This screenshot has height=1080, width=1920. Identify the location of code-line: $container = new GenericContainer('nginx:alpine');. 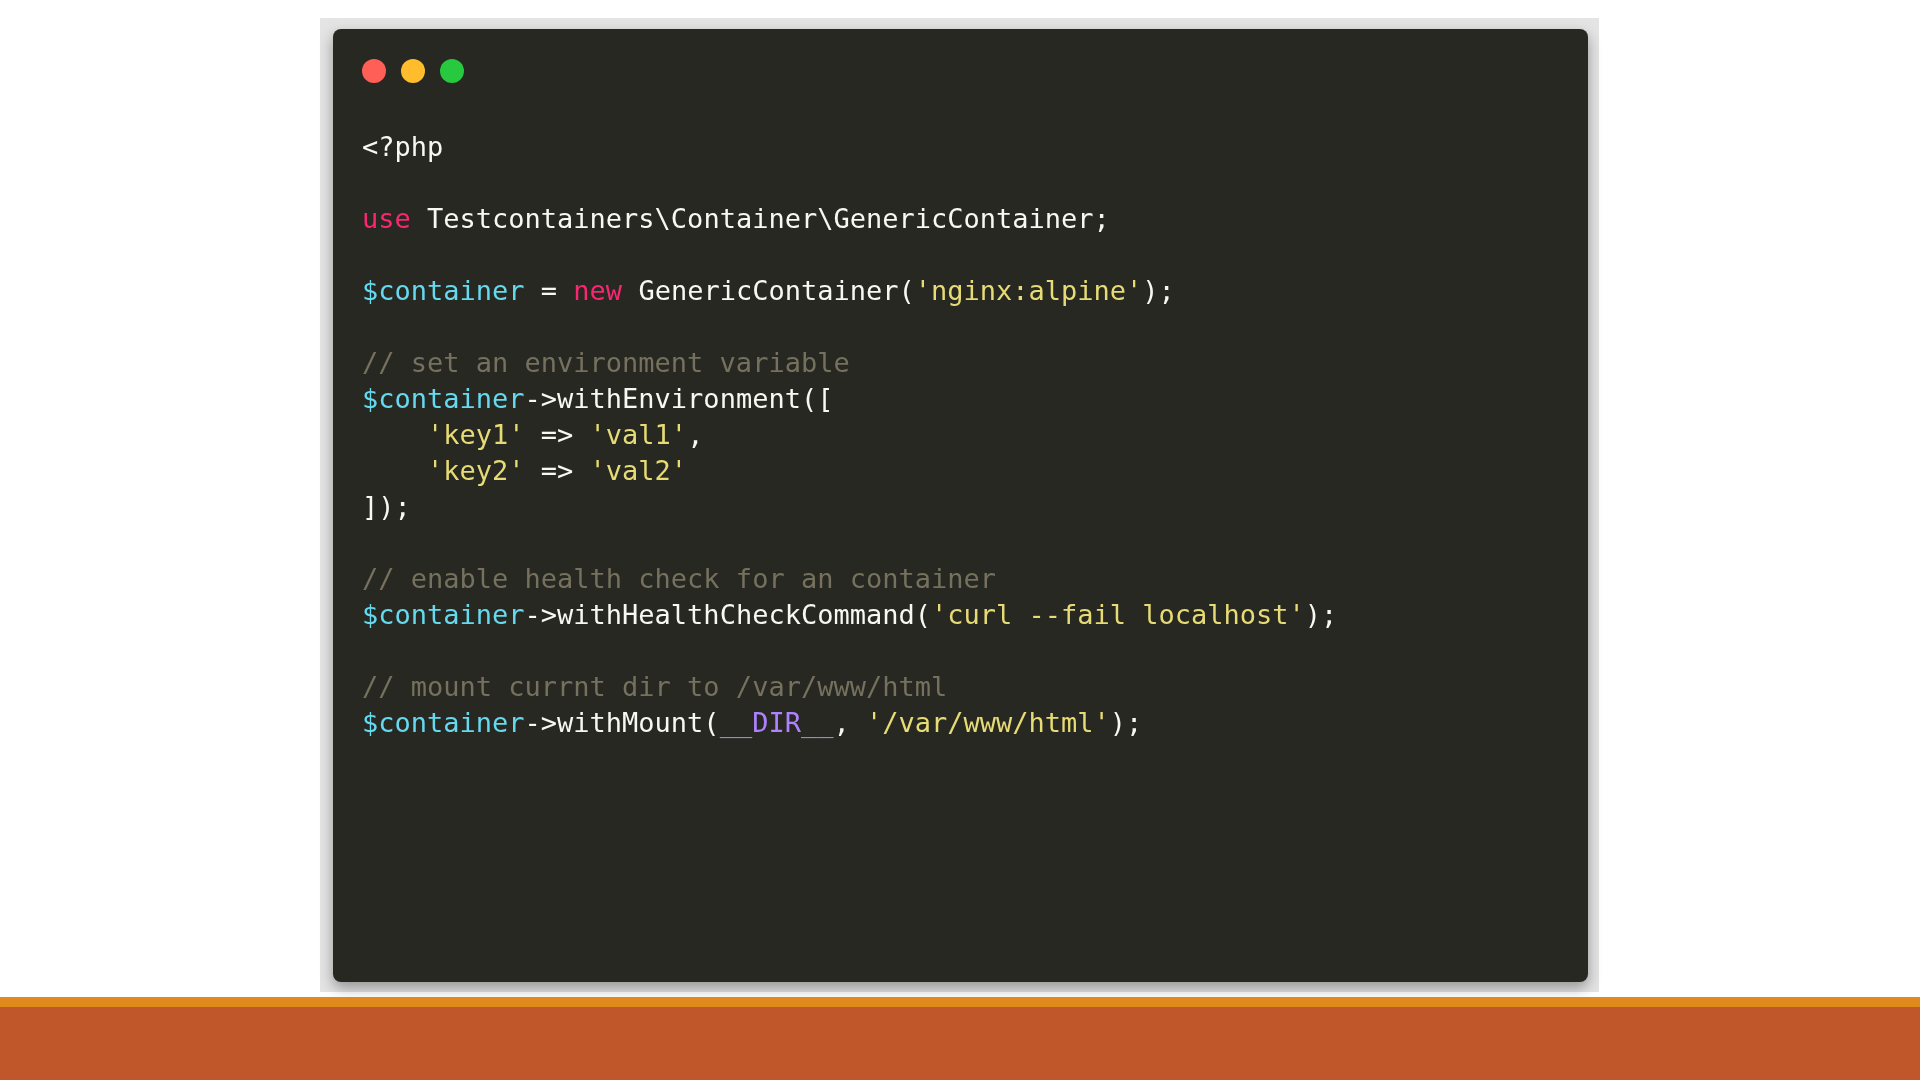
(768, 291).